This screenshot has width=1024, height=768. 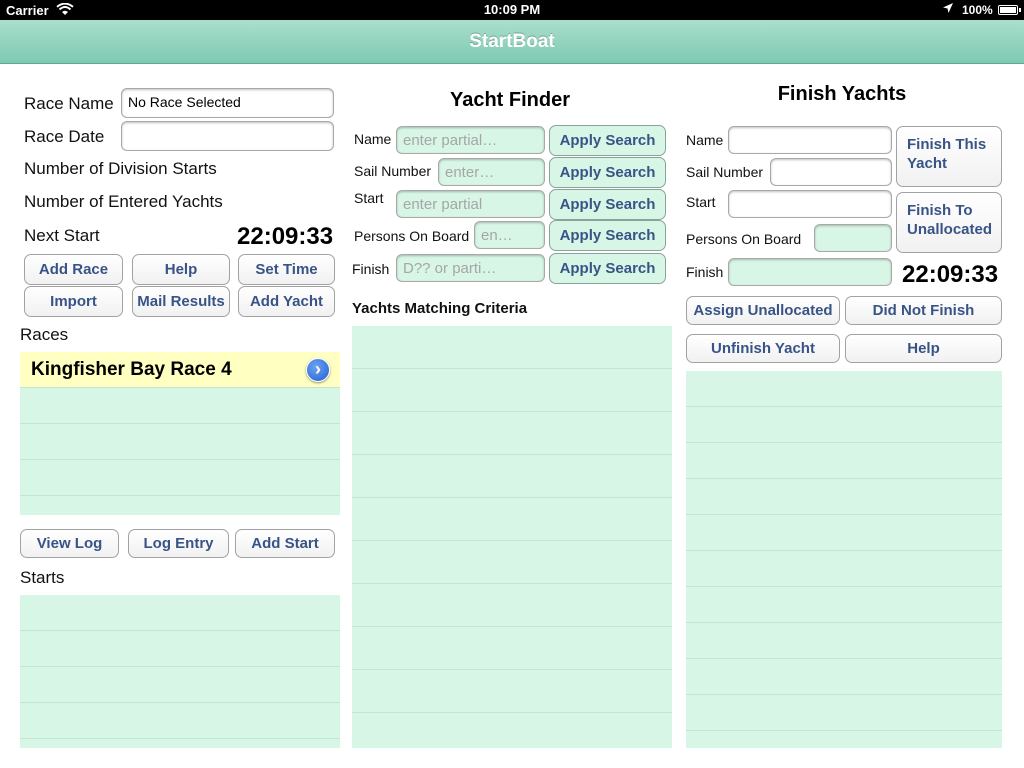 What do you see at coordinates (285, 236) in the screenshot?
I see `next-start-time: 22:09:33` at bounding box center [285, 236].